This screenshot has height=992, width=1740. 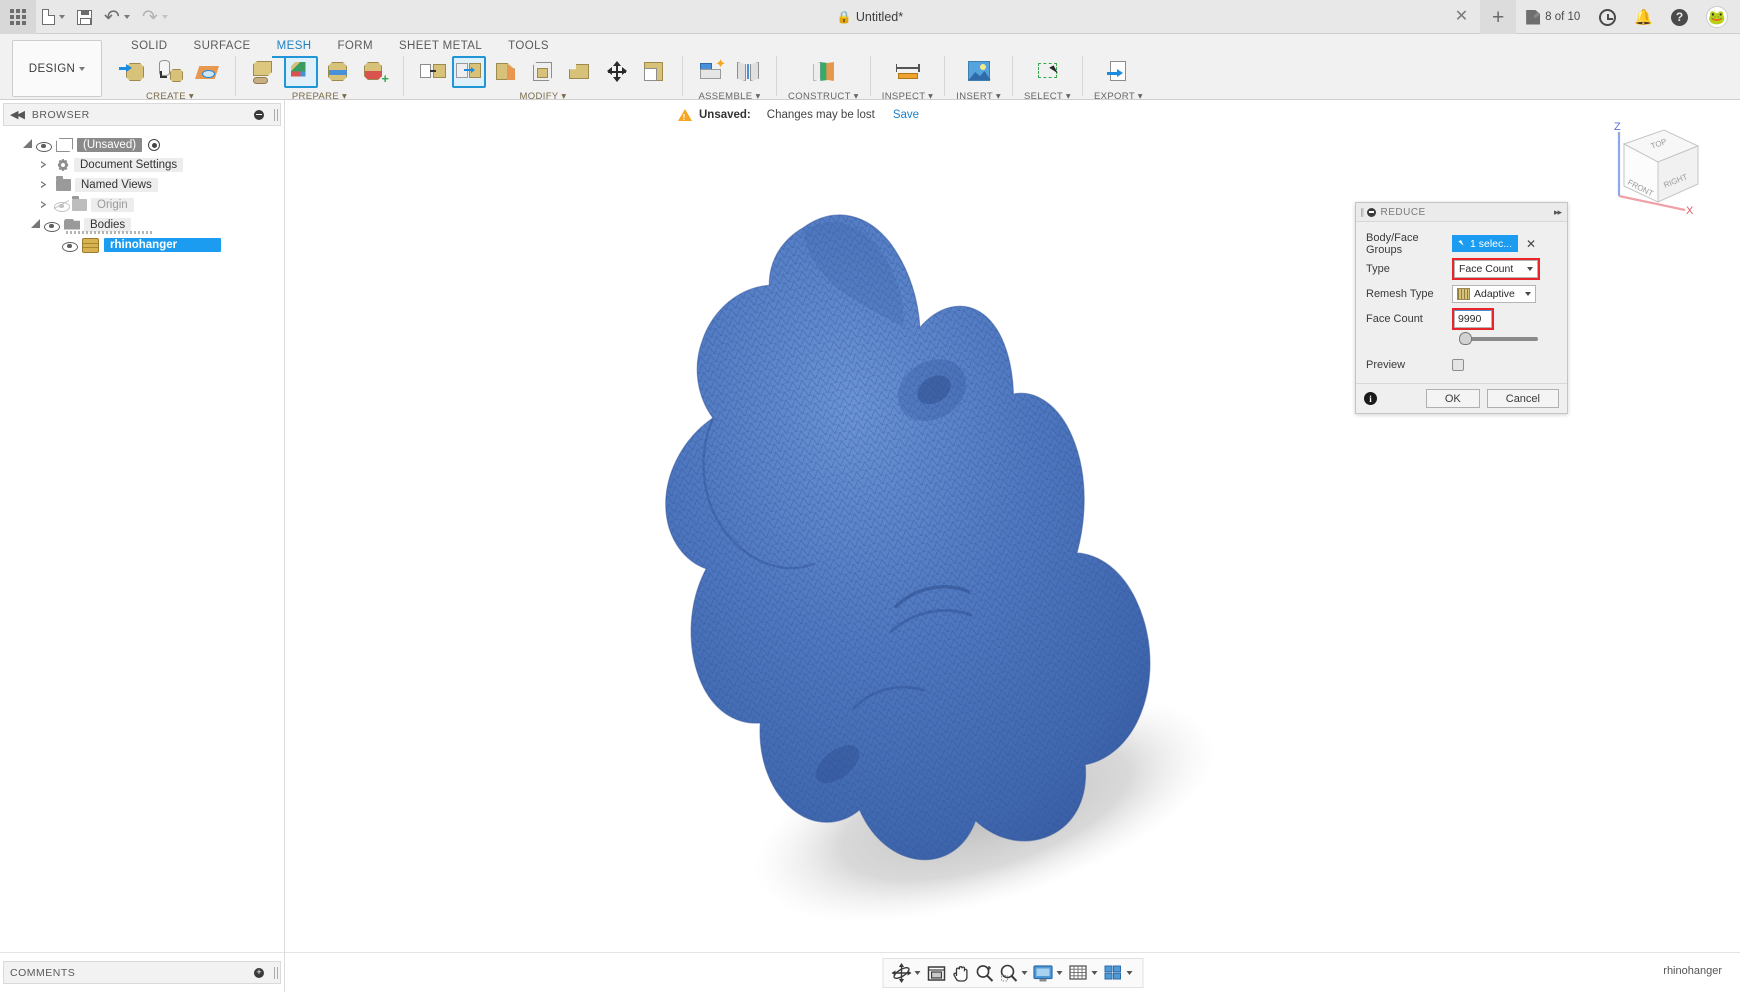 I want to click on tool-plane-cut, so click(x=264, y=72).